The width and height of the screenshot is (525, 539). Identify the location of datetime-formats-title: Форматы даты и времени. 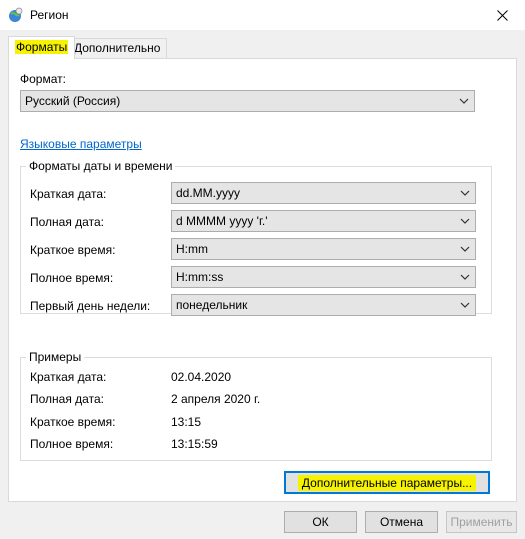
(101, 166).